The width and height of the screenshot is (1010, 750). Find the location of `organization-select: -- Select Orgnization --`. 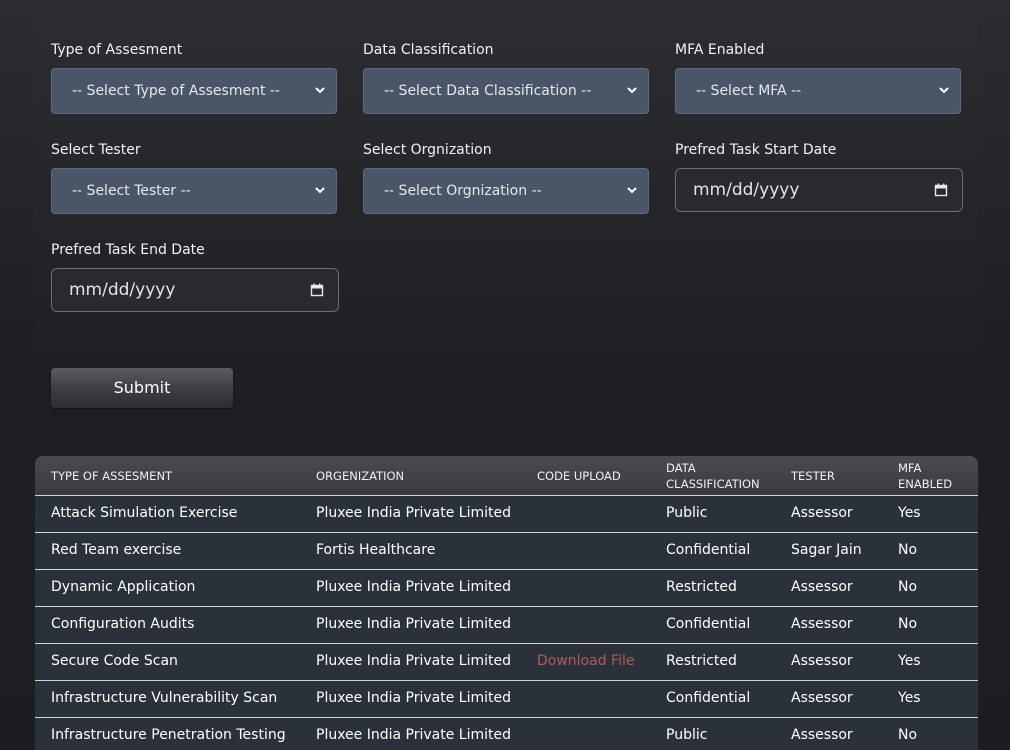

organization-select: -- Select Orgnization -- is located at coordinates (506, 191).